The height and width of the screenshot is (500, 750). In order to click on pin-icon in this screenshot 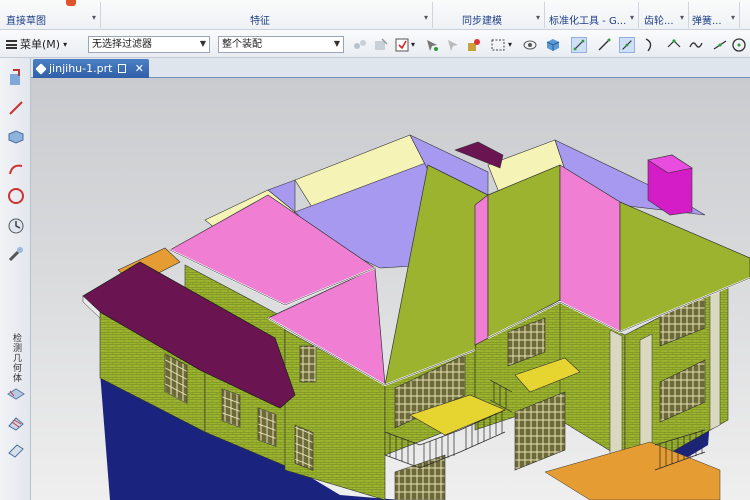, I will do `click(41, 68)`.